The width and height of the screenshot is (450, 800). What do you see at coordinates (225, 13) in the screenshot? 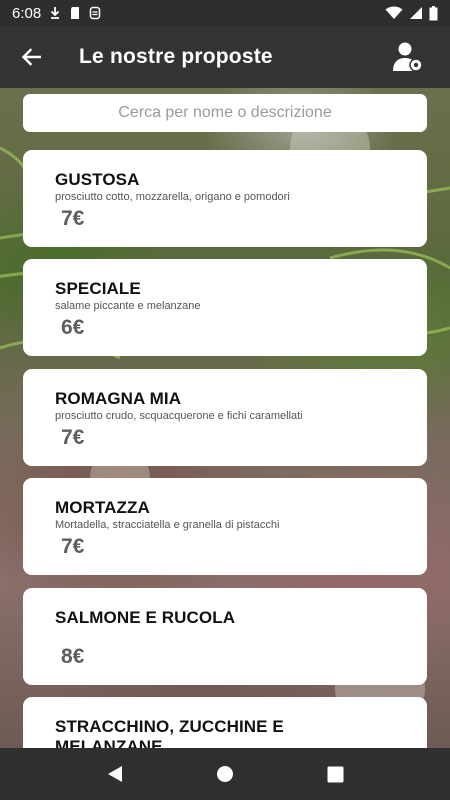
I see `status-bar: 6:08` at bounding box center [225, 13].